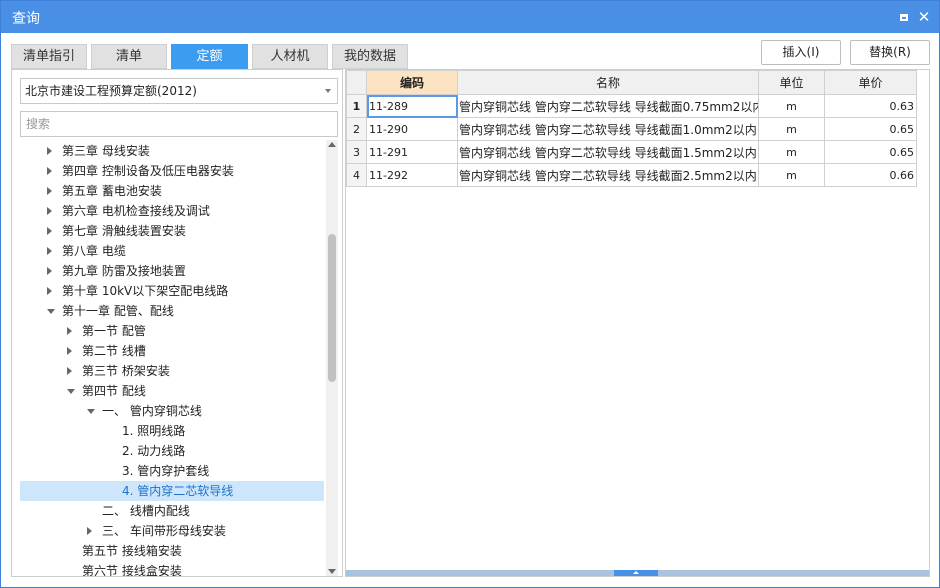  I want to click on tree-node: 第十章 10kV以下架空配电线路, so click(172, 291).